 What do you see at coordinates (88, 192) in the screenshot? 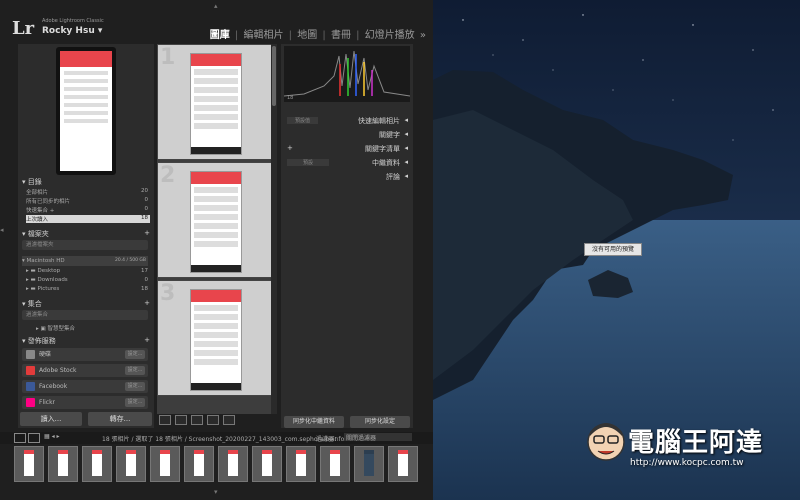
I see `catalog-item: 全部相片 20` at bounding box center [88, 192].